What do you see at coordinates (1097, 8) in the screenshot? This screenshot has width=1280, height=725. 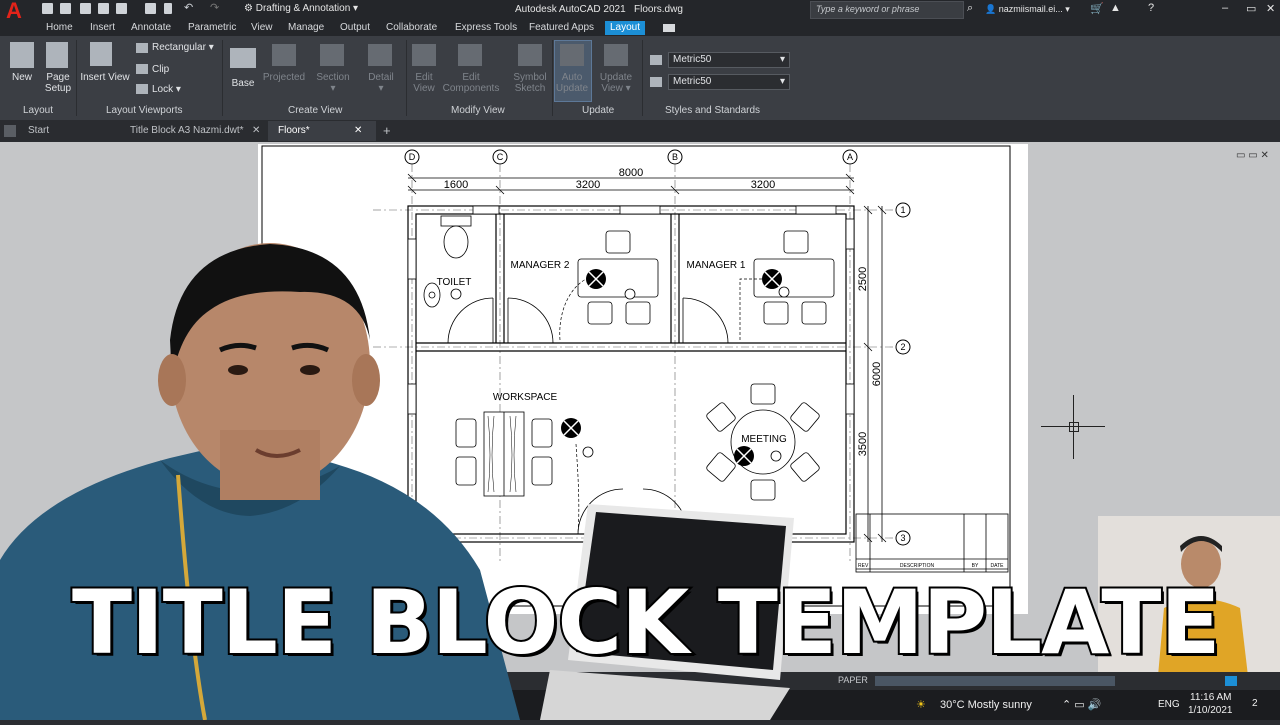 I see `cart-icon: 🛒` at bounding box center [1097, 8].